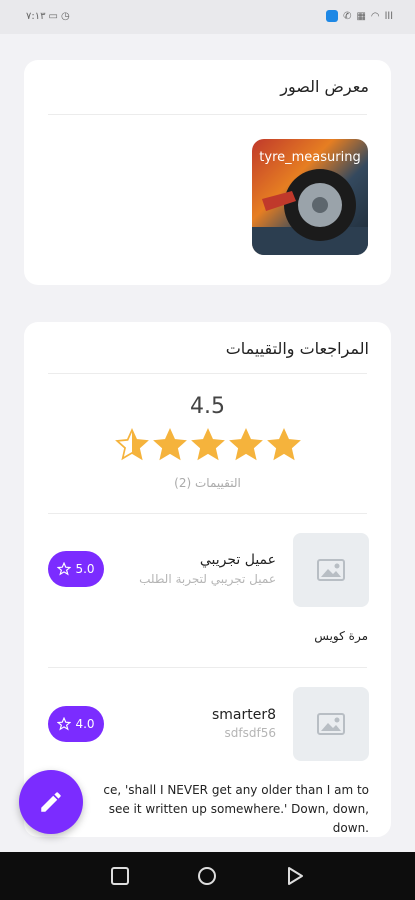 The height and width of the screenshot is (900, 415). I want to click on system-nav-bar, so click(207, 876).